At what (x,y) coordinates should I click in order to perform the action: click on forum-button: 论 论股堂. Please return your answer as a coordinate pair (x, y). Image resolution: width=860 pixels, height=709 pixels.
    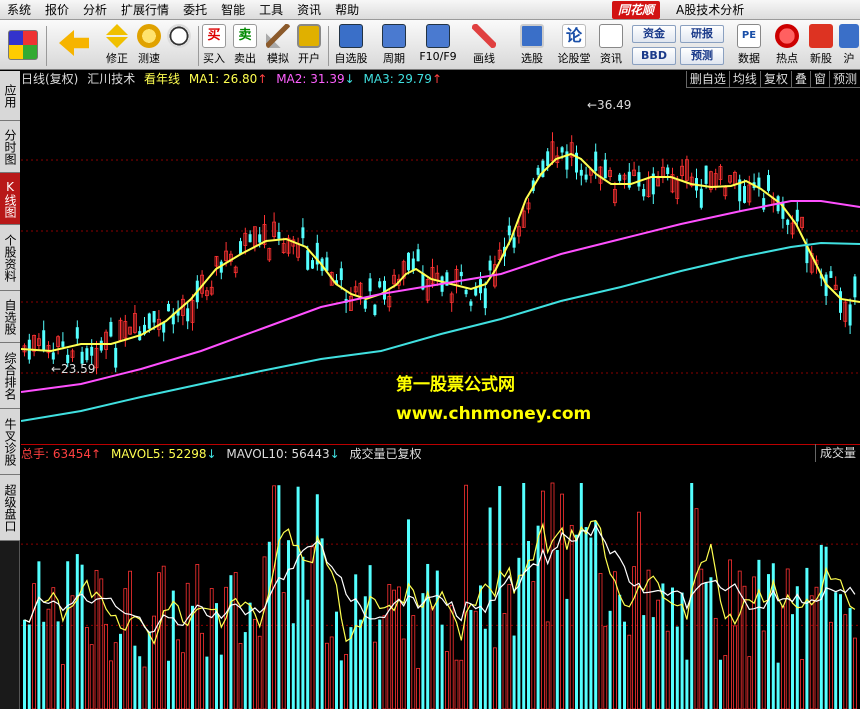
    Looking at the image, I should click on (574, 46).